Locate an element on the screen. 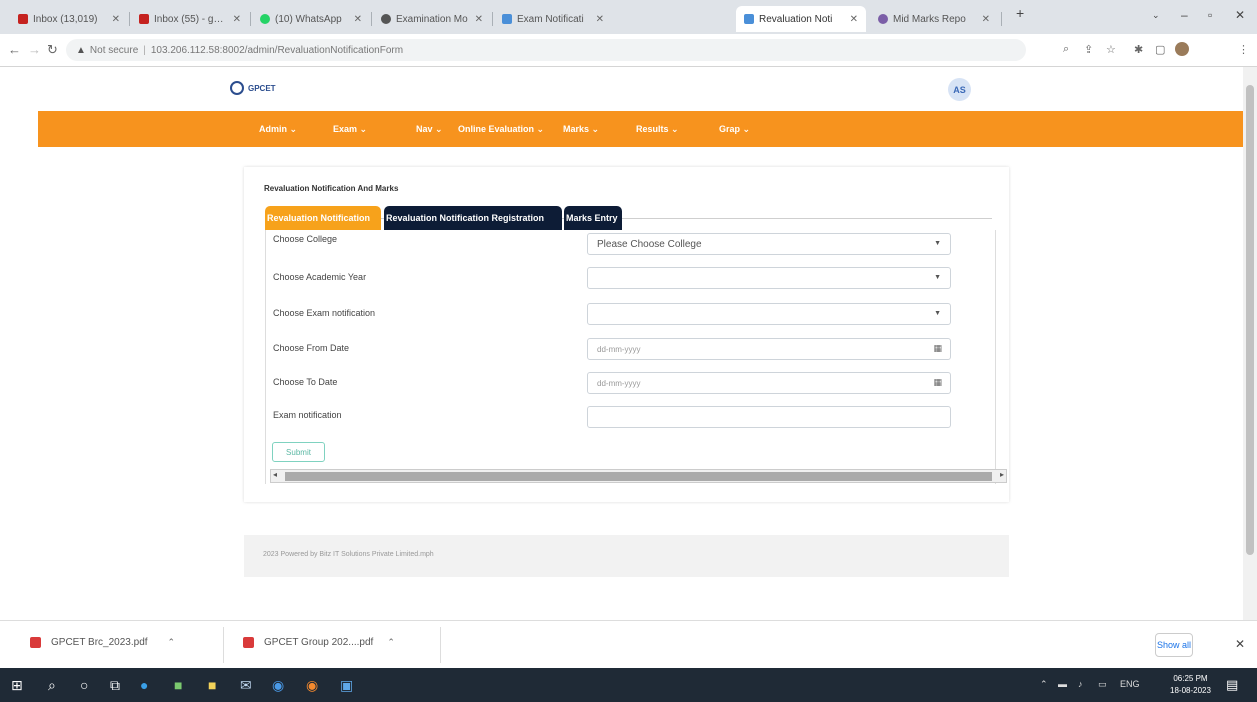 The image size is (1257, 702). sidepanel-icon: ▢ is located at coordinates (1160, 49).